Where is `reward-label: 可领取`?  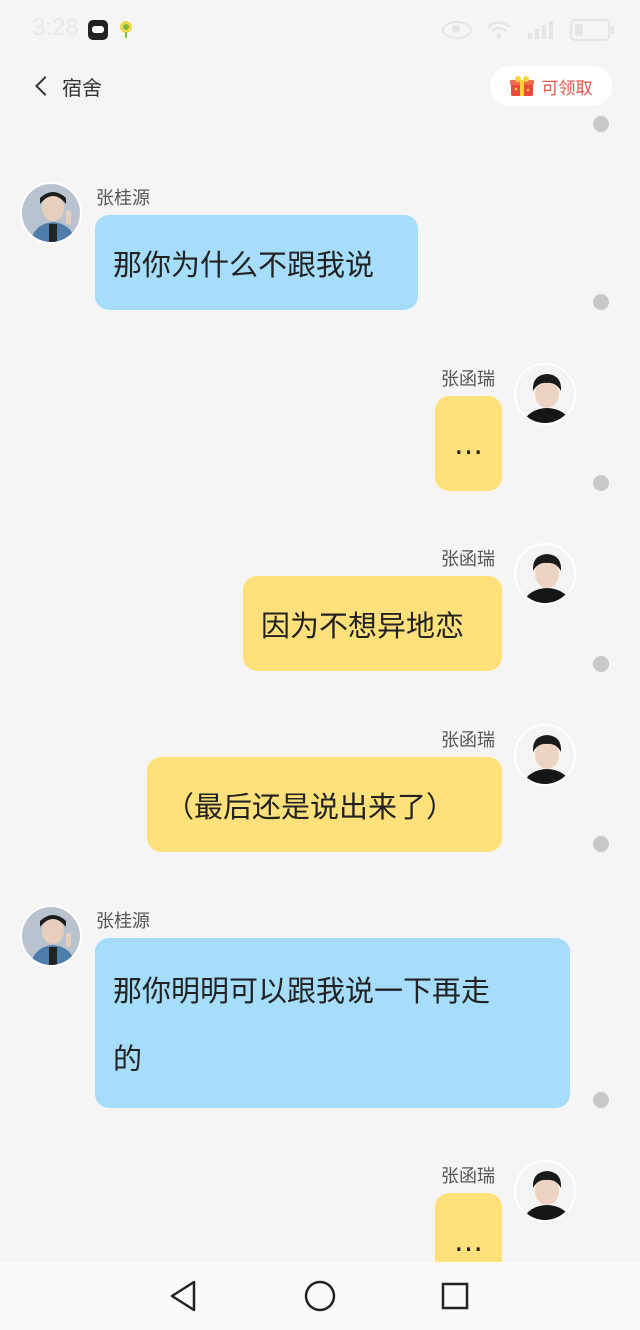 reward-label: 可领取 is located at coordinates (567, 88).